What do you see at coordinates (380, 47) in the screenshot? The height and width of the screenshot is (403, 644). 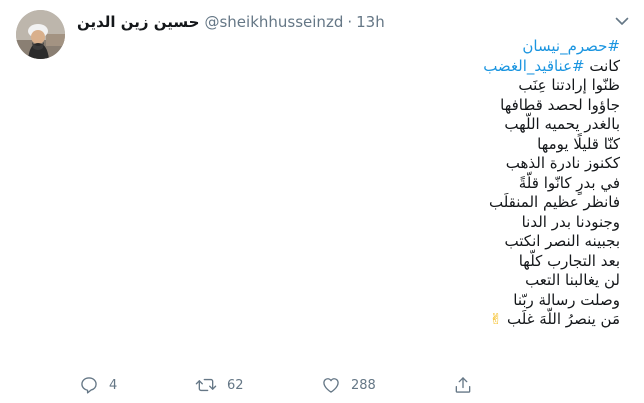 I see `tweet-line: #حصرم_نيسان` at bounding box center [380, 47].